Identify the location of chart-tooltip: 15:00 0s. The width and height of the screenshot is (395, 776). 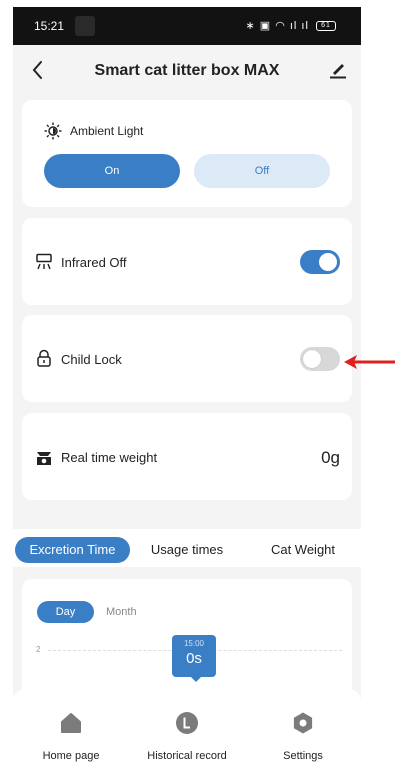
(194, 658).